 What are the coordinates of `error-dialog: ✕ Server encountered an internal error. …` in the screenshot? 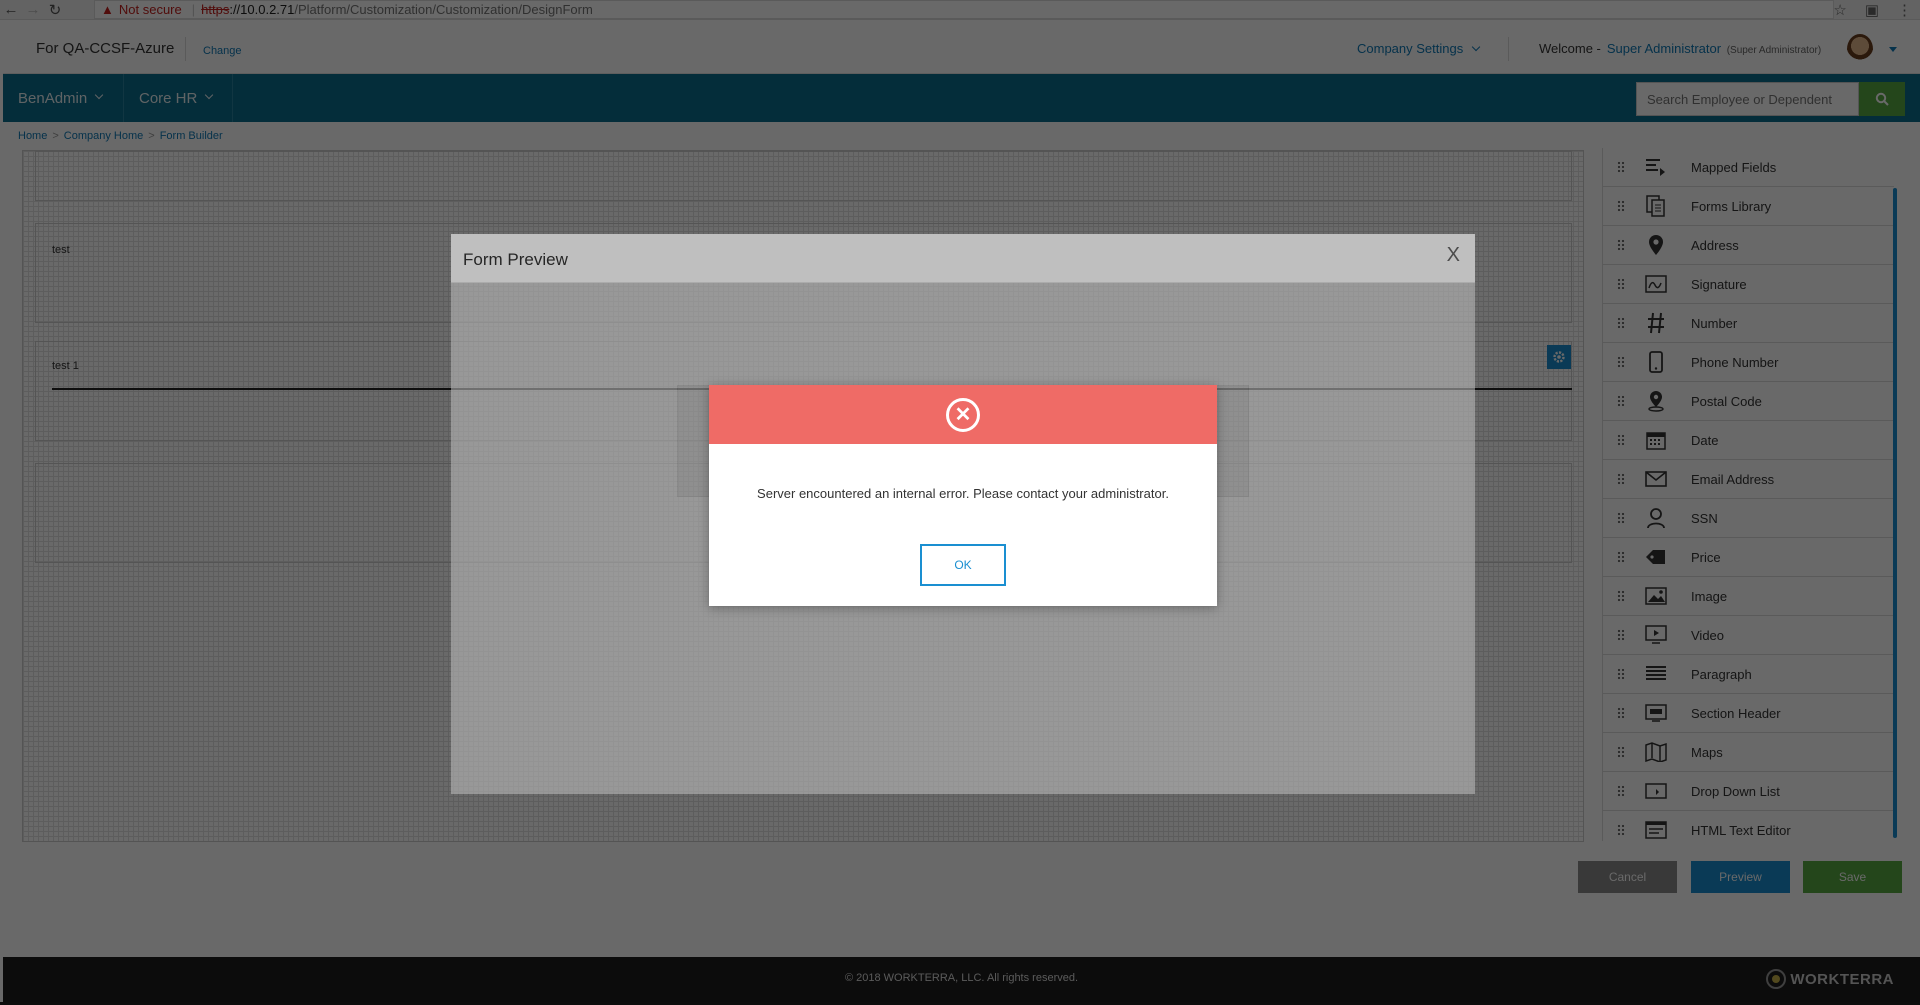 It's located at (963, 495).